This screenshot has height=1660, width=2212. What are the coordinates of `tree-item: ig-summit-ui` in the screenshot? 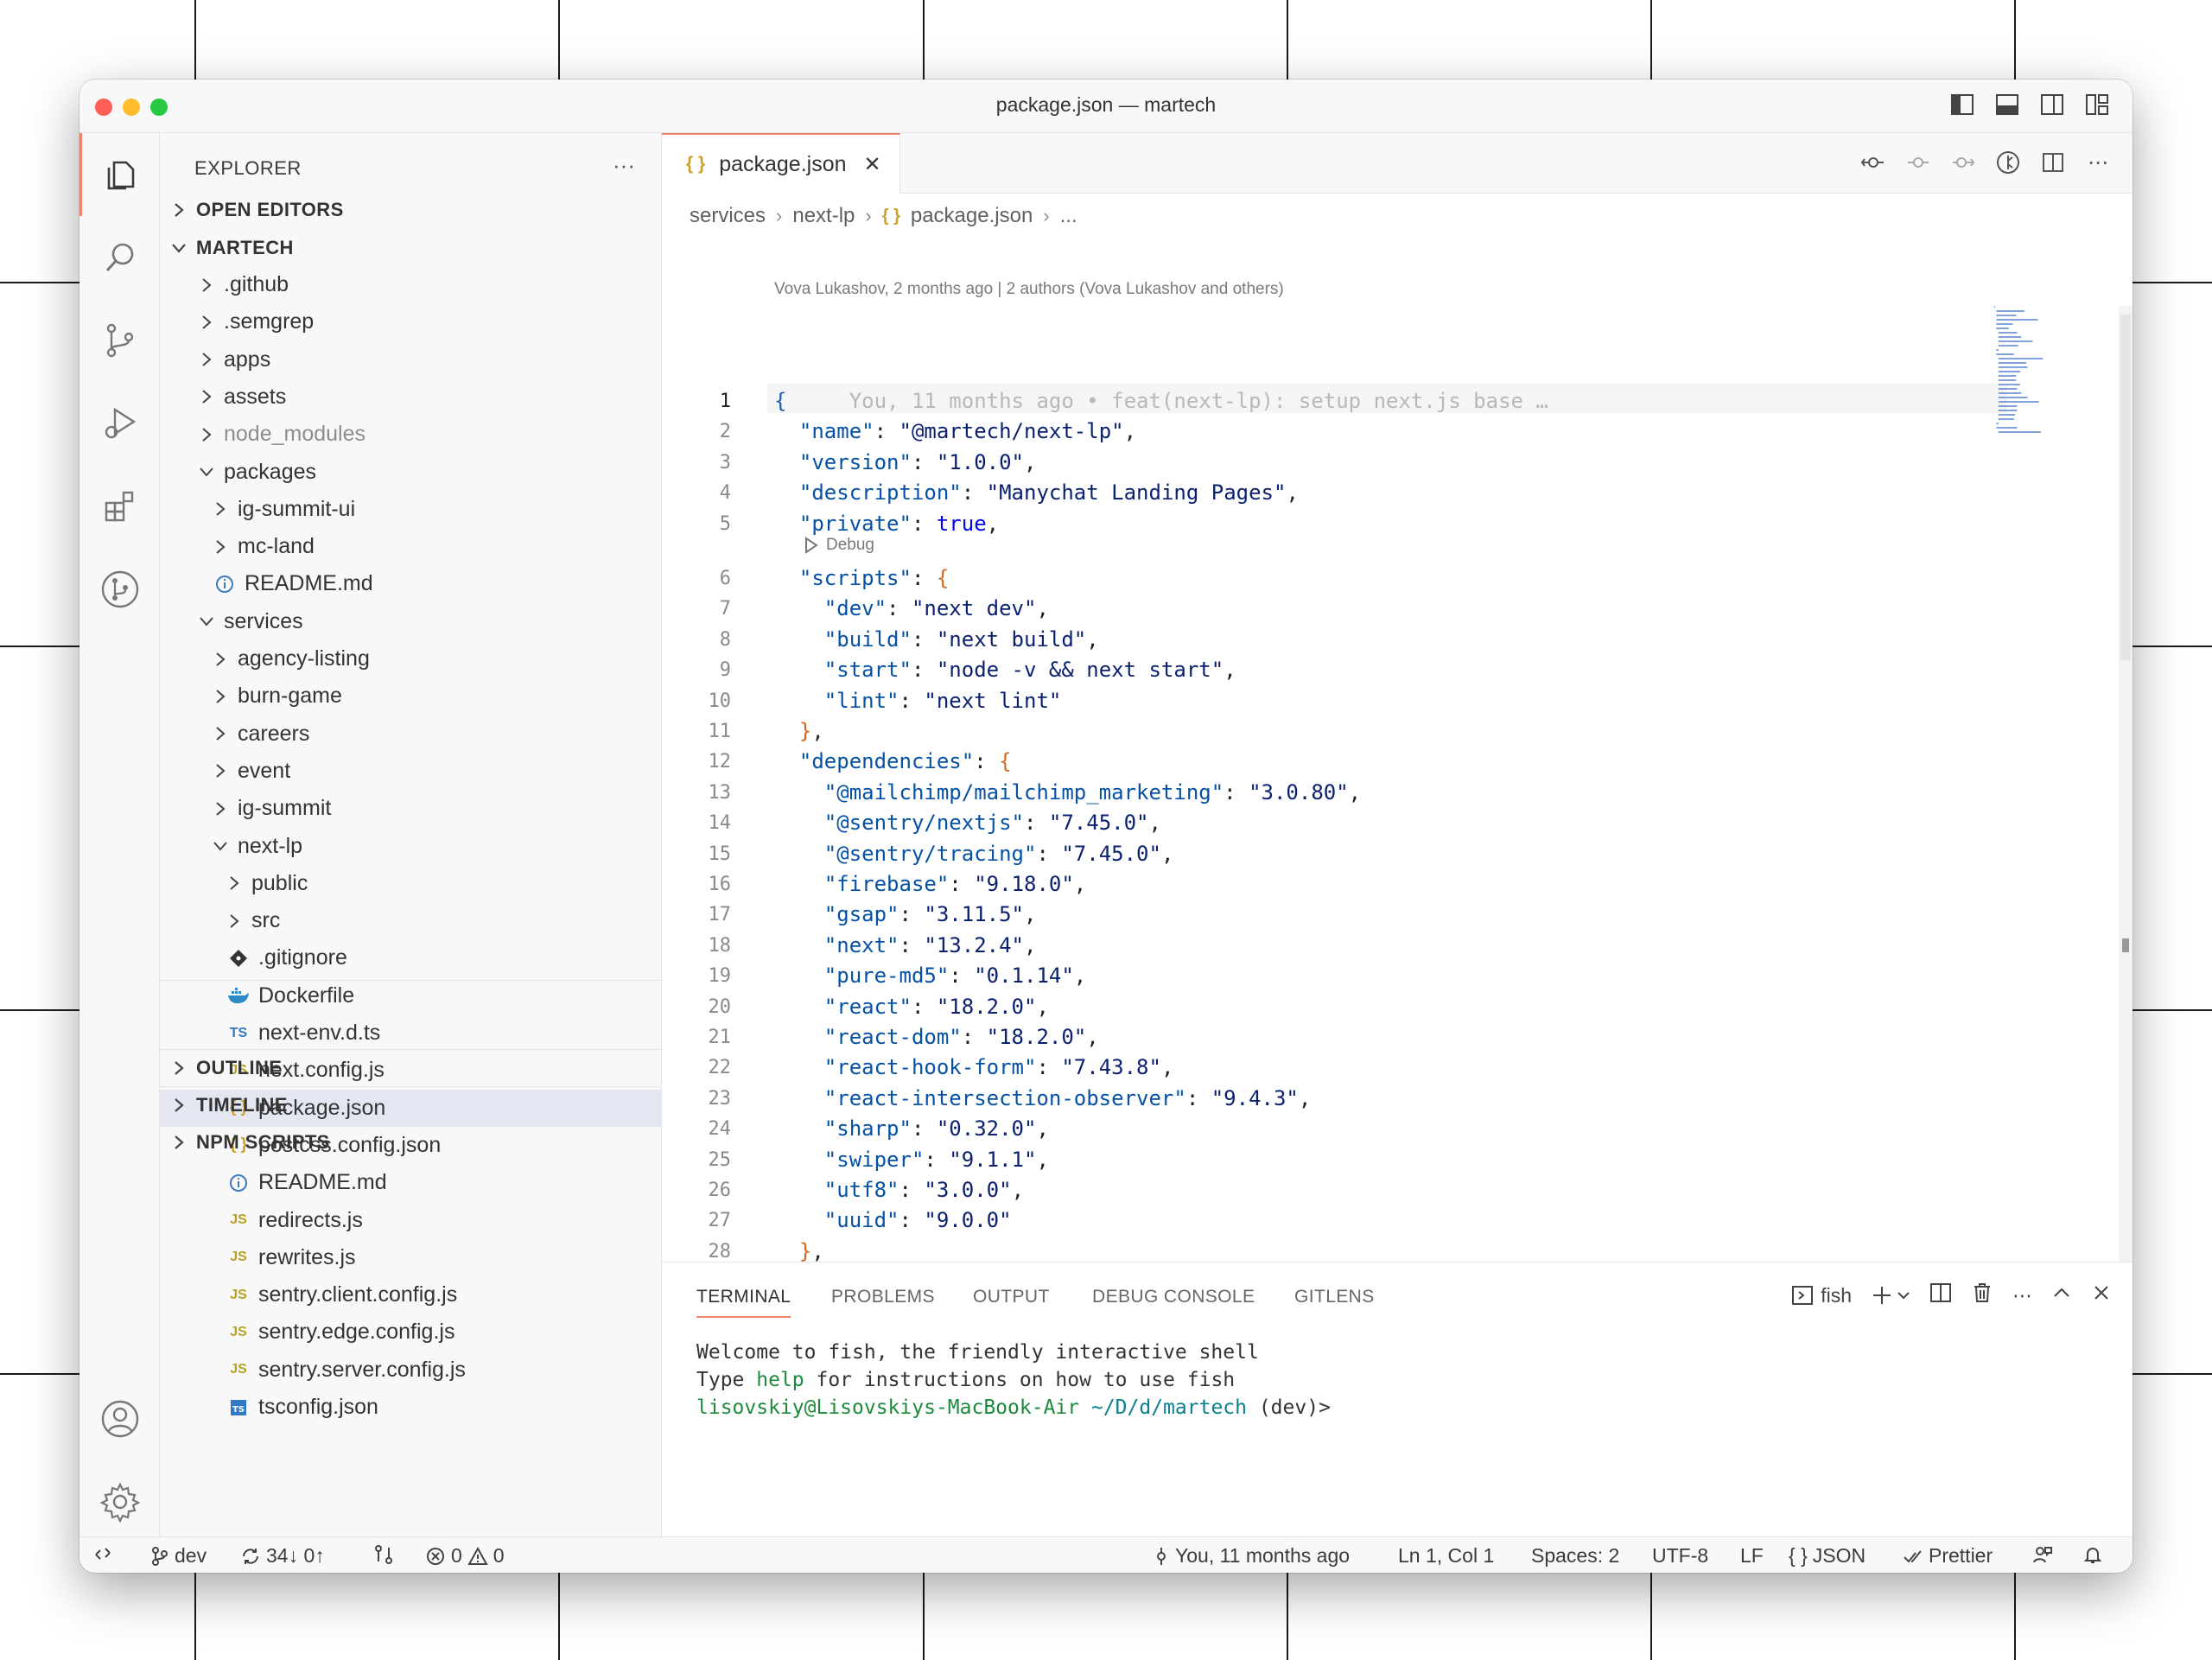 It's located at (410, 509).